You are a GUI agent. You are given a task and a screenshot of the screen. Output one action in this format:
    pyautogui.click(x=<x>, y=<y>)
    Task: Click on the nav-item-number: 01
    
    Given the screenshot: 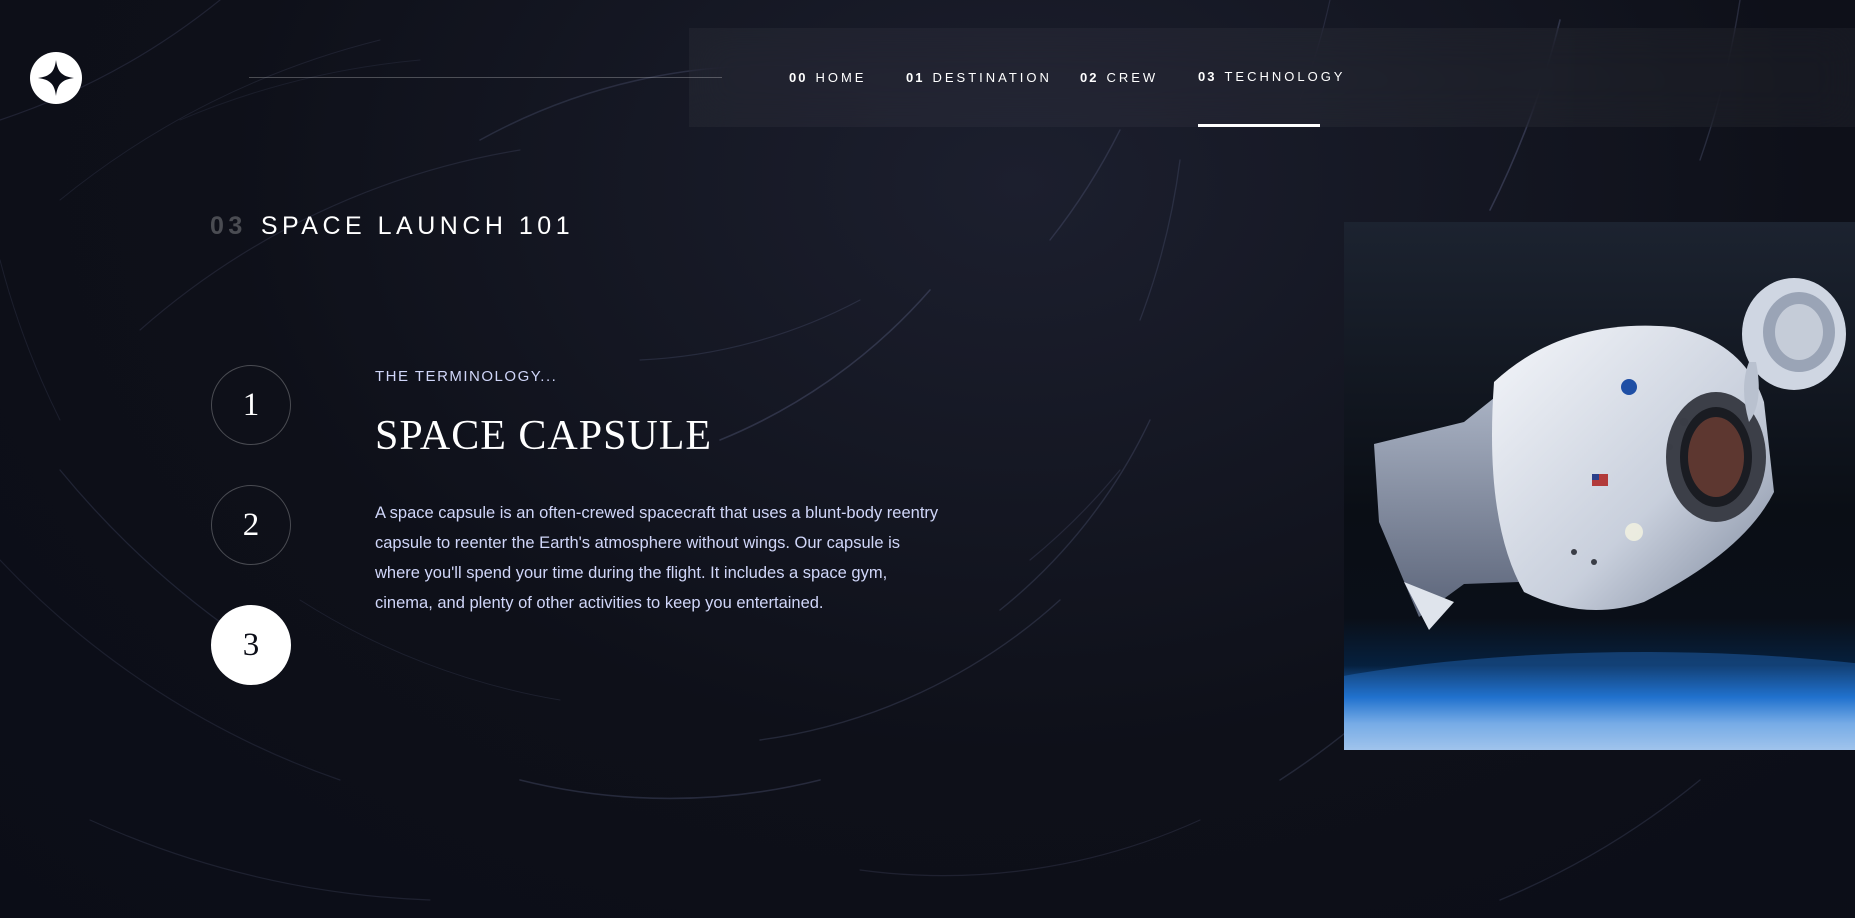 What is the action you would take?
    pyautogui.click(x=915, y=77)
    